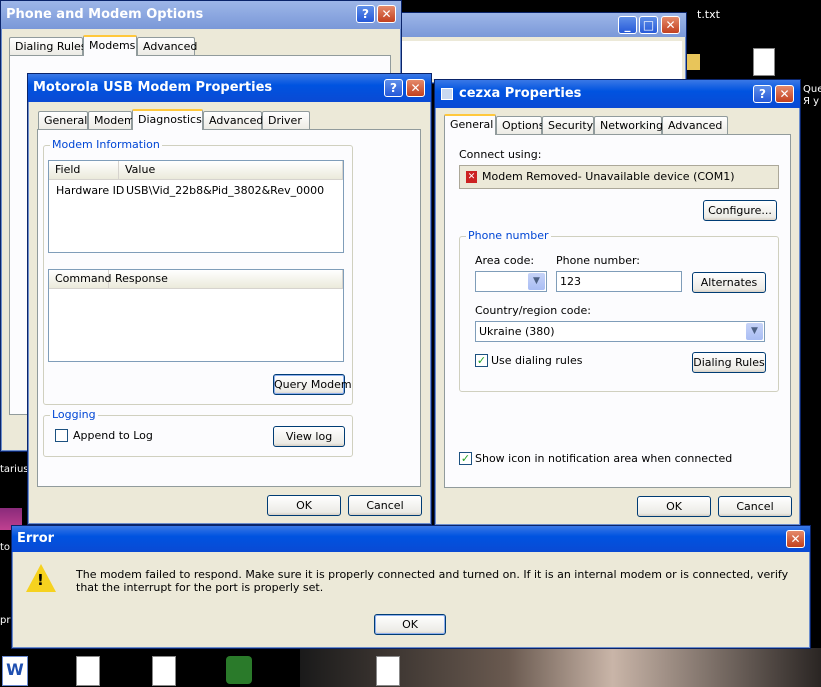 The width and height of the screenshot is (821, 687). I want to click on show-icon-checkbox: ✓, so click(465, 458).